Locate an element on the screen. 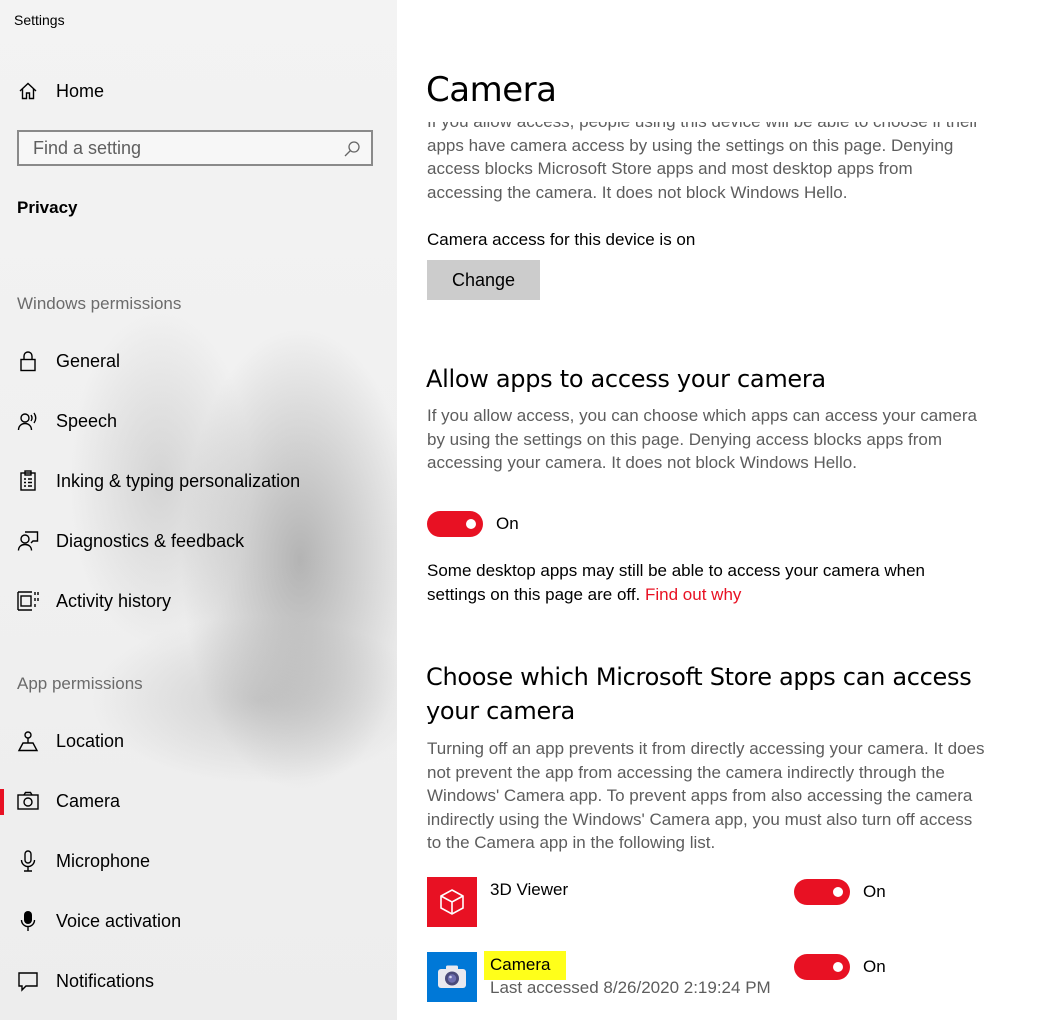 Image resolution: width=1055 pixels, height=1020 pixels. voice-activation-icon is located at coordinates (28, 921).